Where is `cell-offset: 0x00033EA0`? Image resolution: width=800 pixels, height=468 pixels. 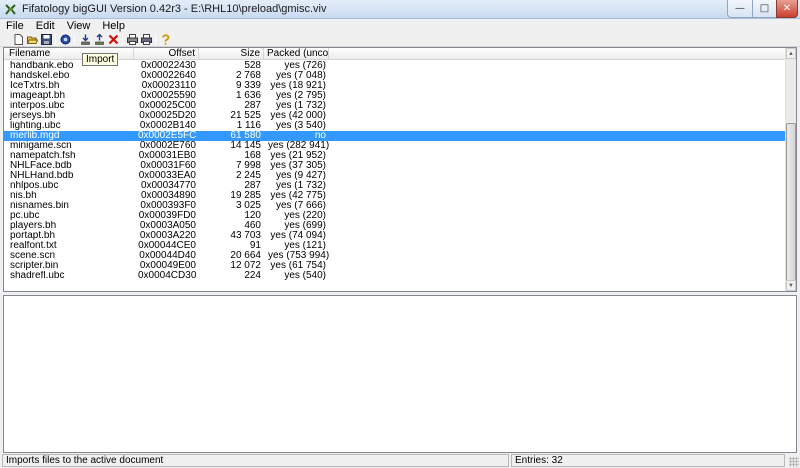
cell-offset: 0x00033EA0 is located at coordinates (167, 176).